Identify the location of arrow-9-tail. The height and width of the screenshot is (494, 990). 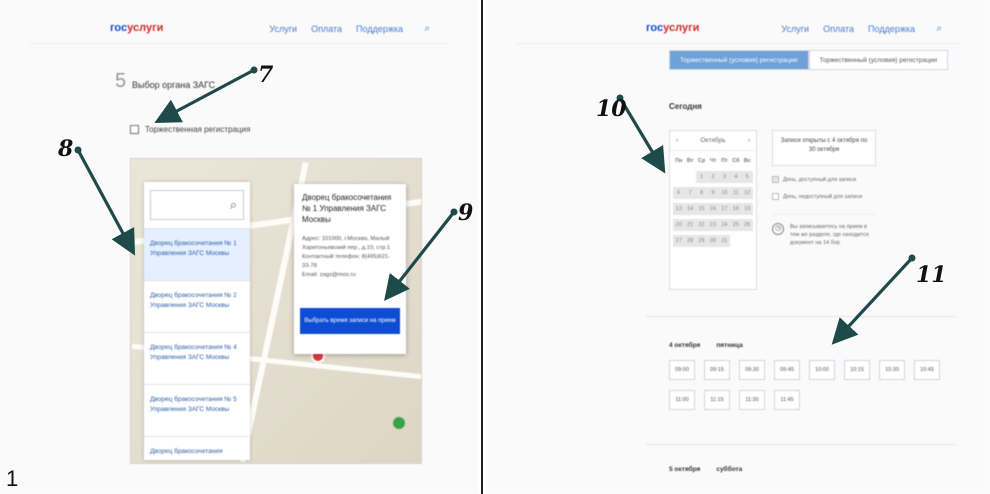
(454, 212).